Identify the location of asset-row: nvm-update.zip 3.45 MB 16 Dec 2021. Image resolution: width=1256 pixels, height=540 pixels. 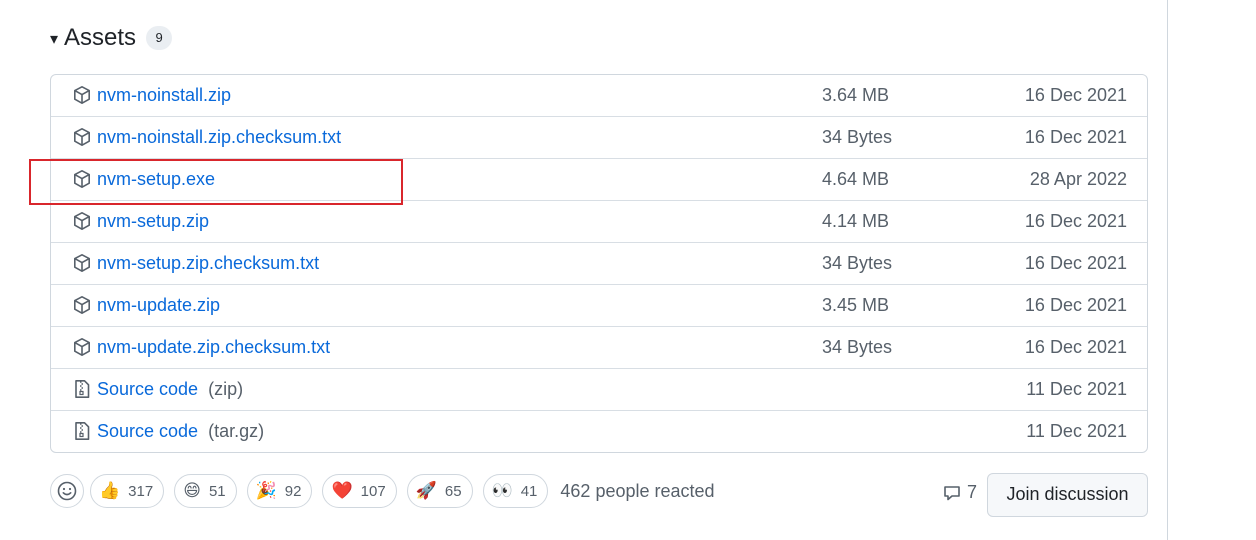
(599, 305).